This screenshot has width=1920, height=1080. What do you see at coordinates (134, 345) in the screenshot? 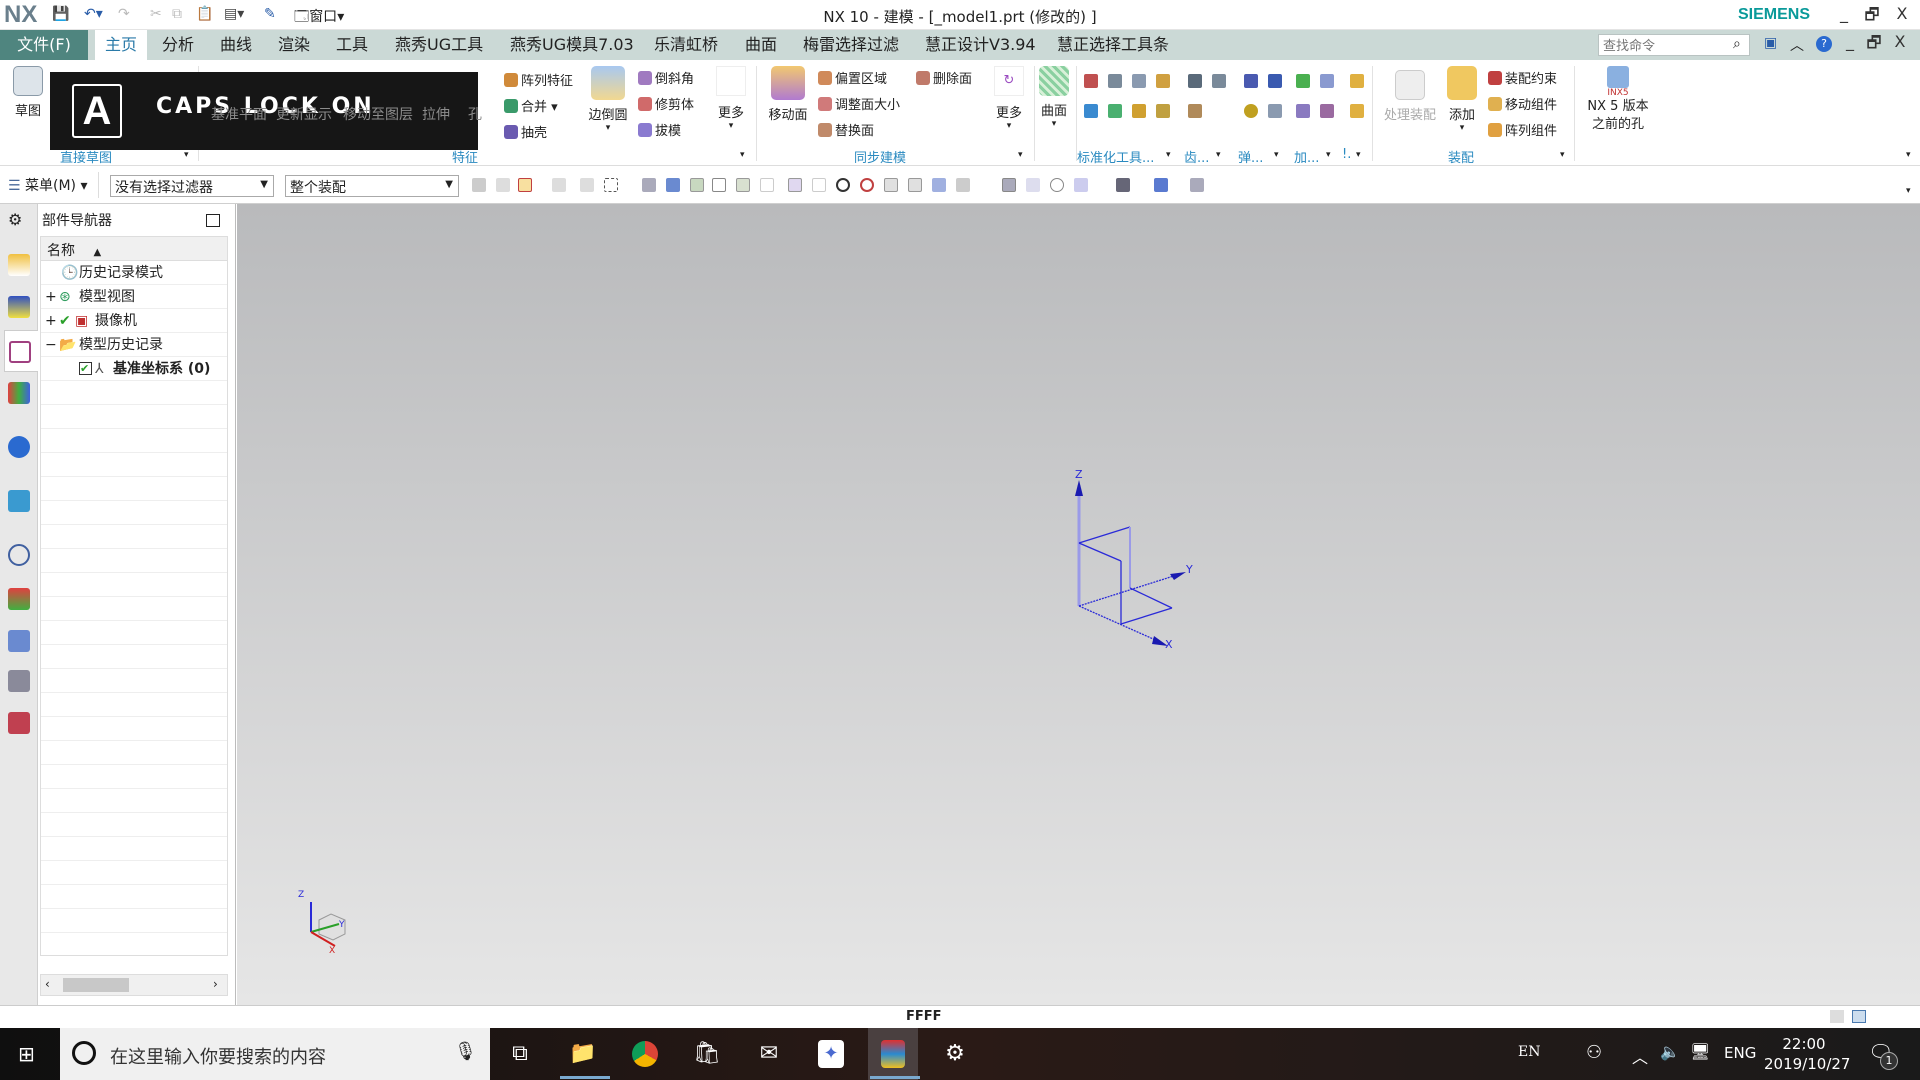
I see `tree-row-model-history: − 📂 模型历史记录` at bounding box center [134, 345].